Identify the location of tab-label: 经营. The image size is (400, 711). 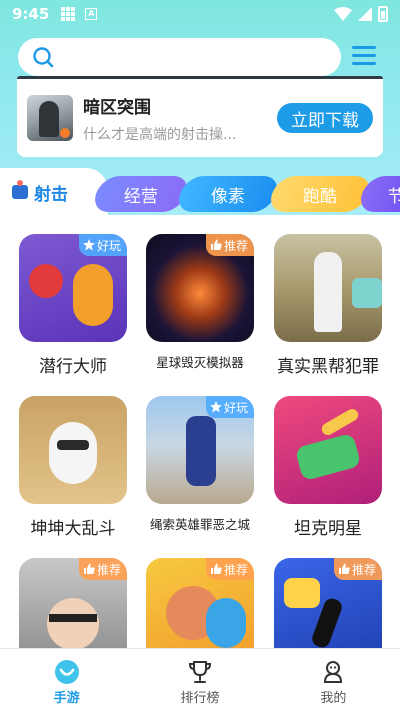
(141, 196).